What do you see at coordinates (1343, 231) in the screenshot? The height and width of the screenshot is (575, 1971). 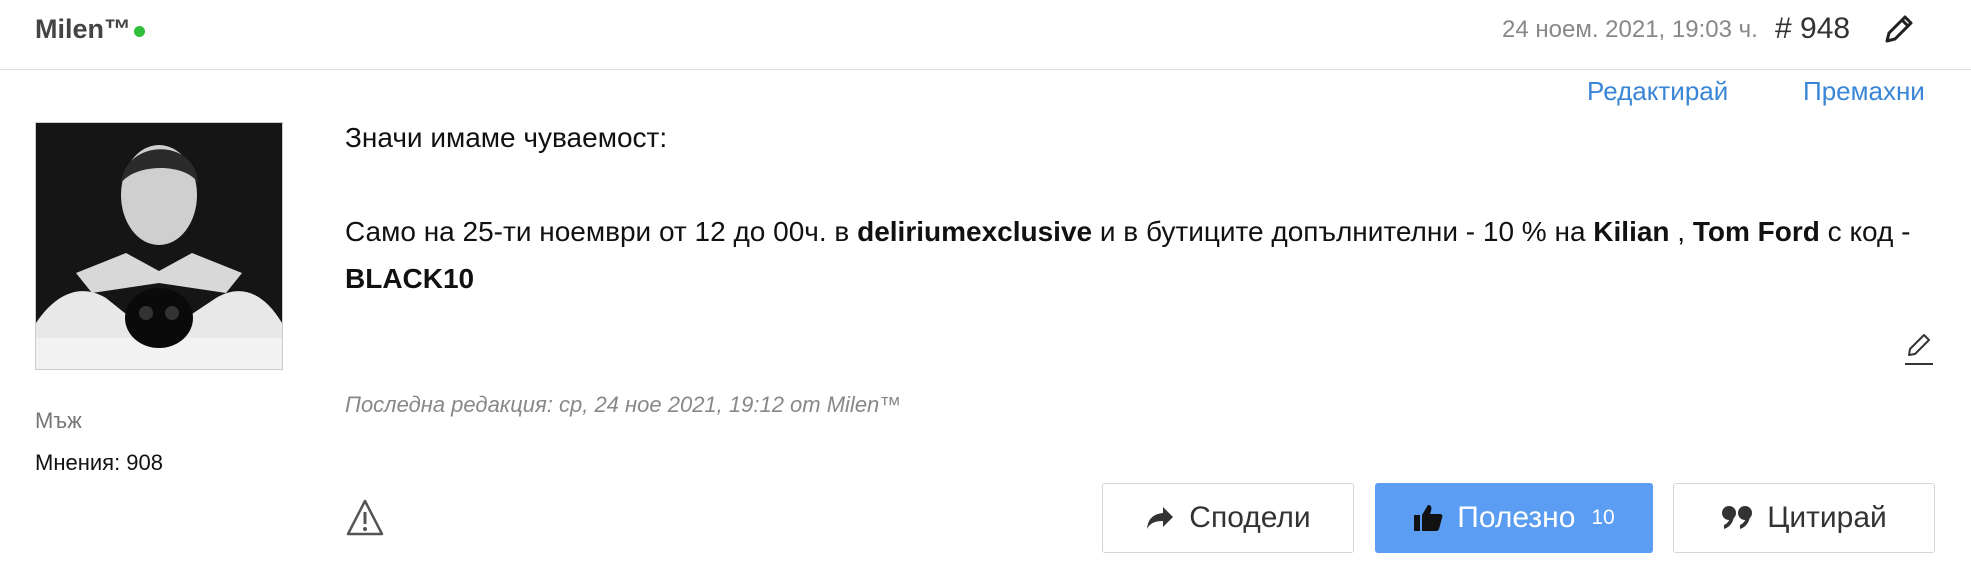 I see `text-span: и в бутиците допълнителни - 10 % на` at bounding box center [1343, 231].